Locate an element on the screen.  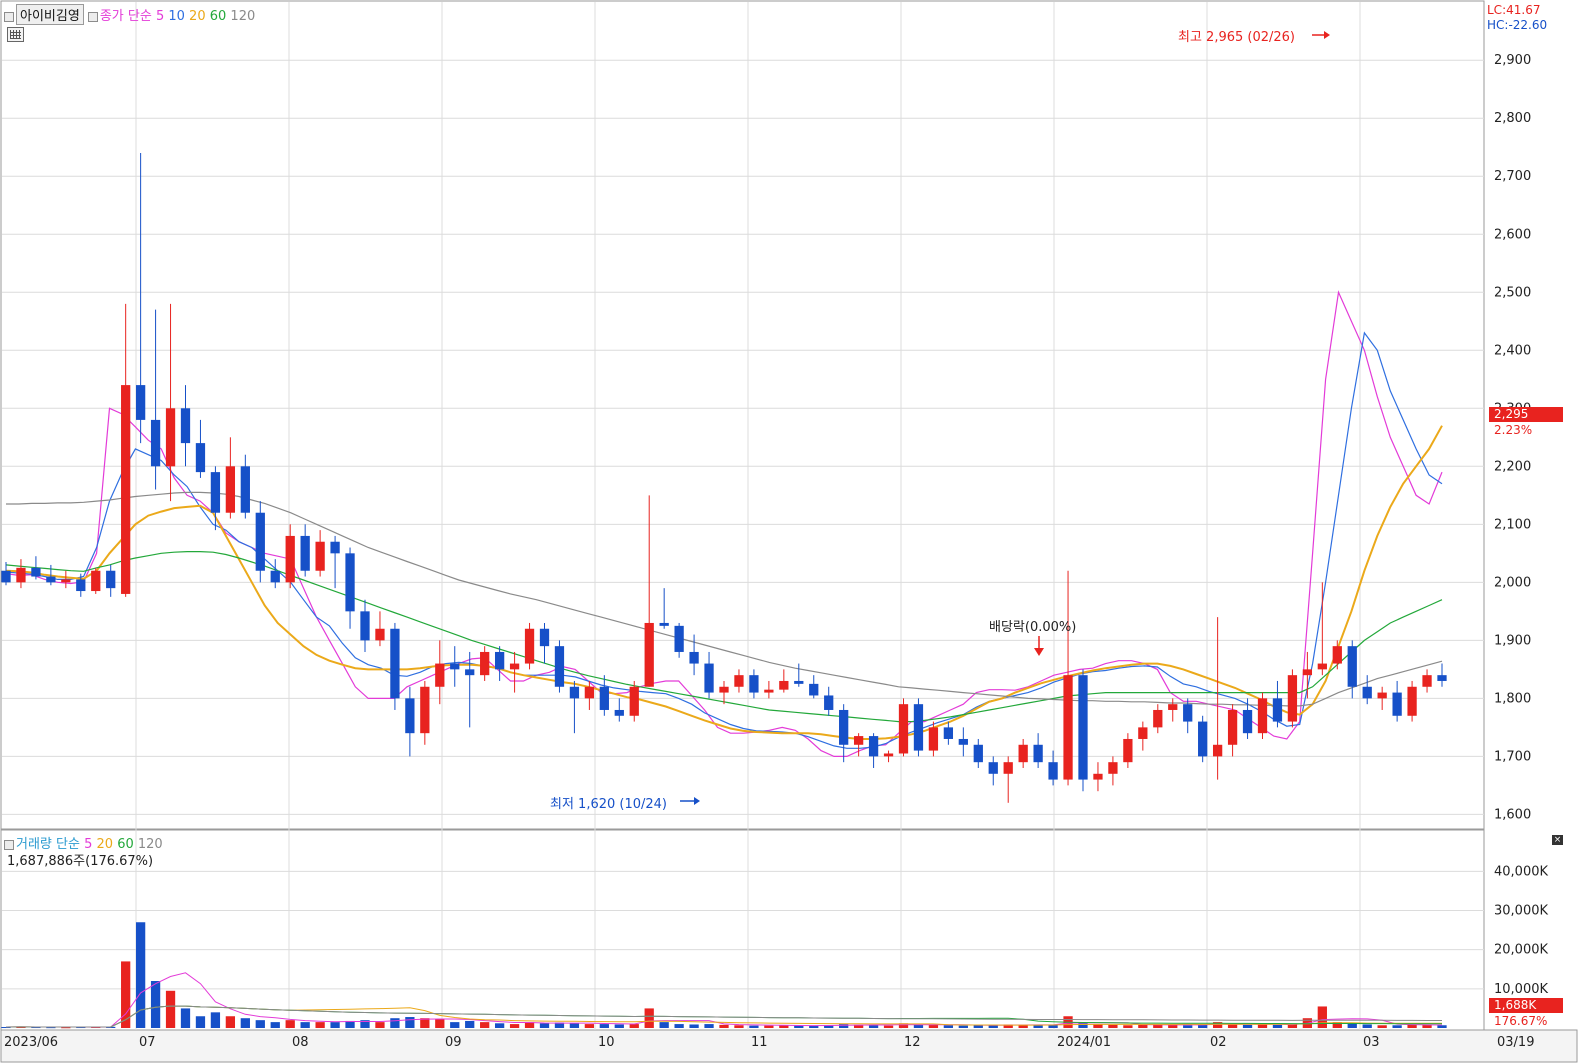
time-tick: 10 is located at coordinates (606, 1042).